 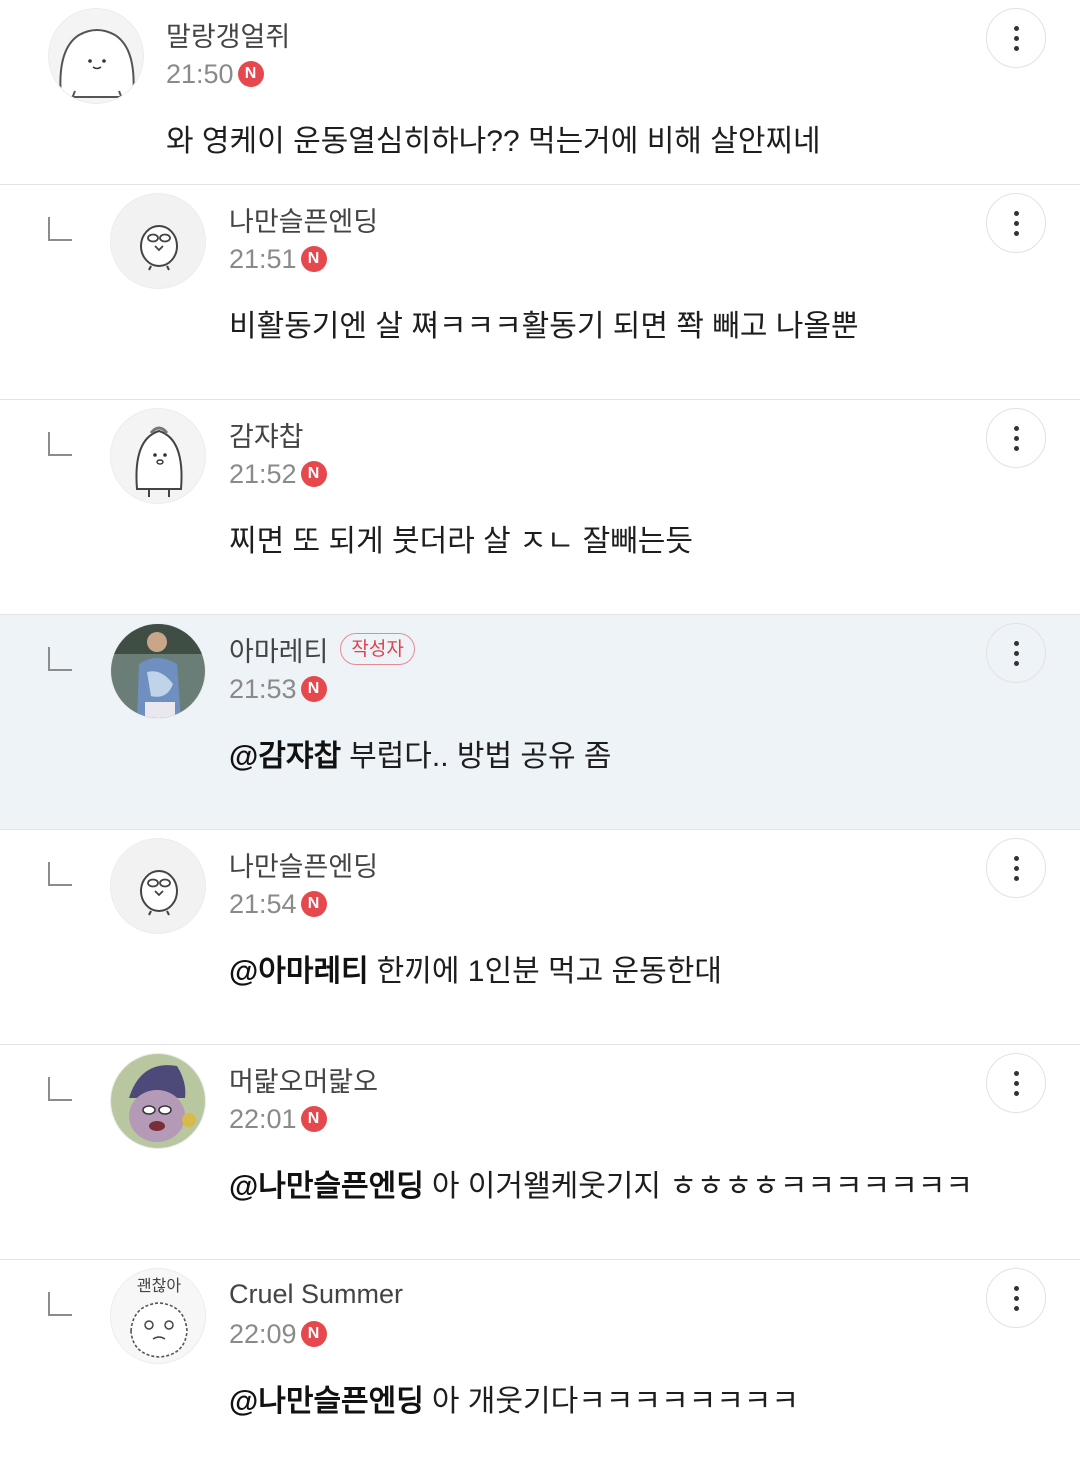 What do you see at coordinates (263, 903) in the screenshot?
I see `timestamp: 21:54` at bounding box center [263, 903].